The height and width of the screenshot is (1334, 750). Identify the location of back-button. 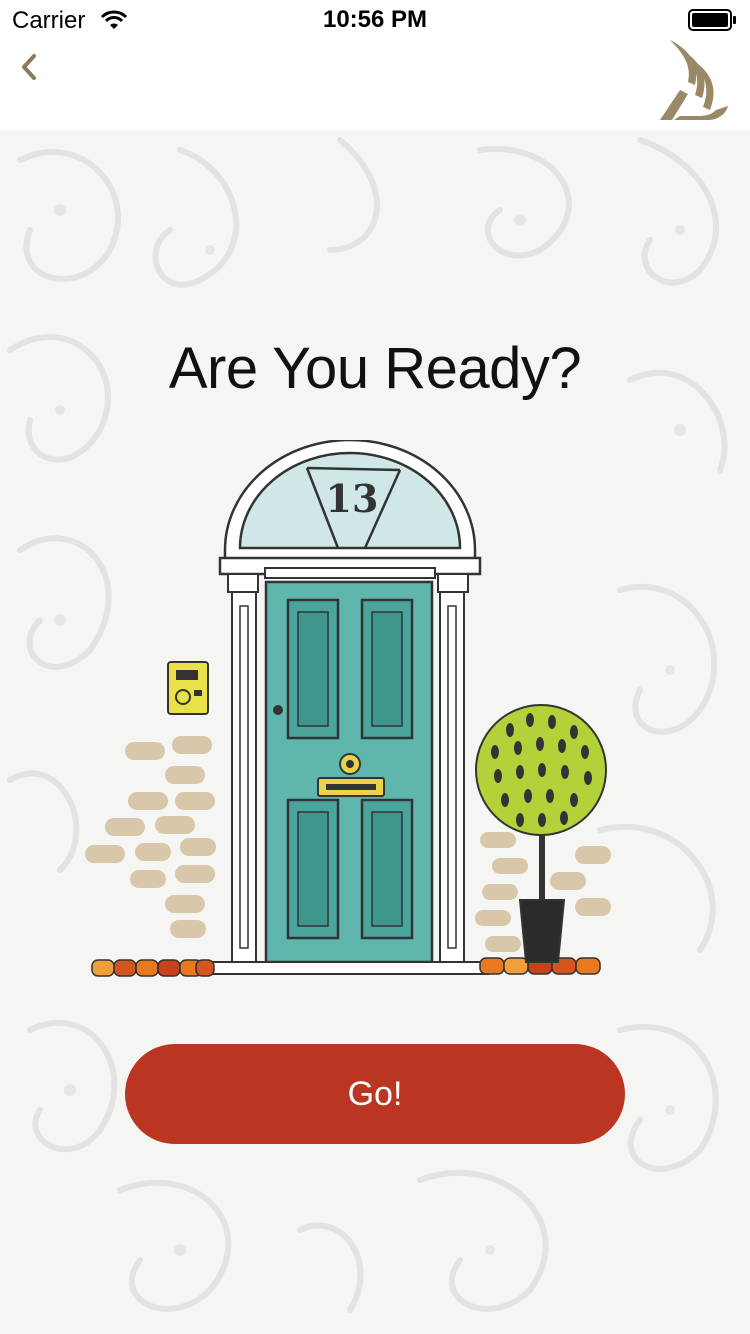
(32, 70).